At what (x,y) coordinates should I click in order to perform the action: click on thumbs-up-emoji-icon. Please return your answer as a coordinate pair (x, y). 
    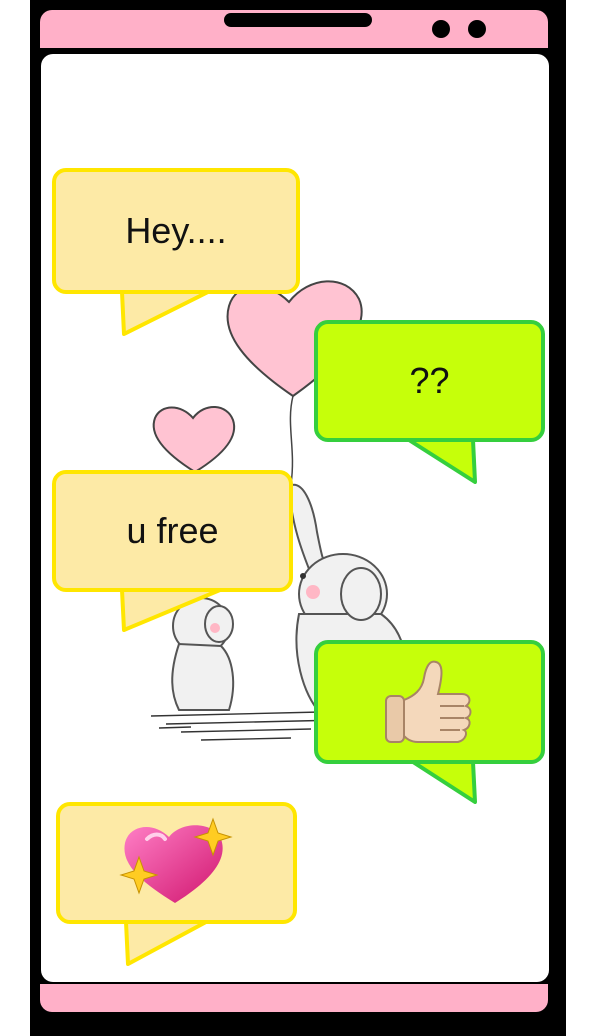
    Looking at the image, I should click on (427, 701).